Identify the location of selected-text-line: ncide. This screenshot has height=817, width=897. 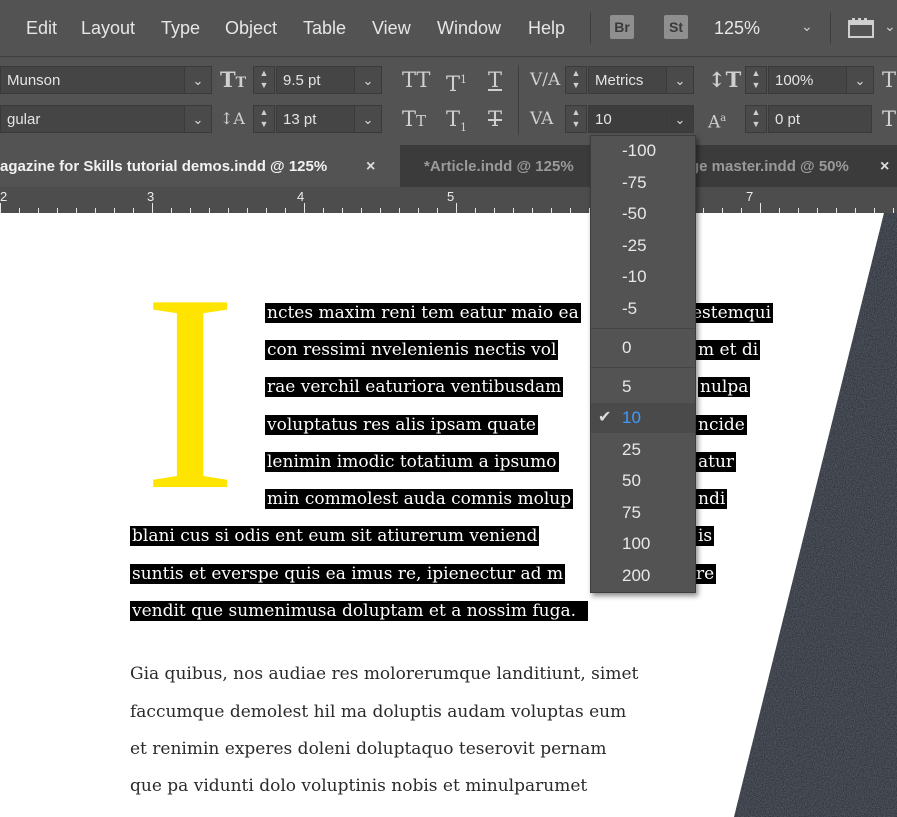
(721, 425).